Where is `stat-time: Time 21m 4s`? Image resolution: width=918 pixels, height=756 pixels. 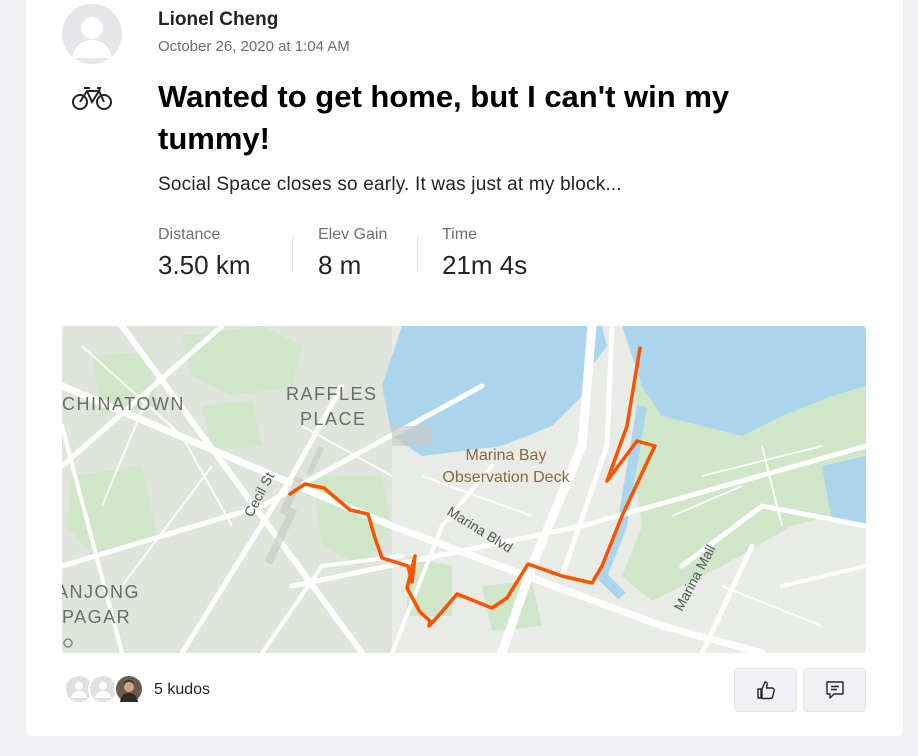
stat-time: Time 21m 4s is located at coordinates (484, 253).